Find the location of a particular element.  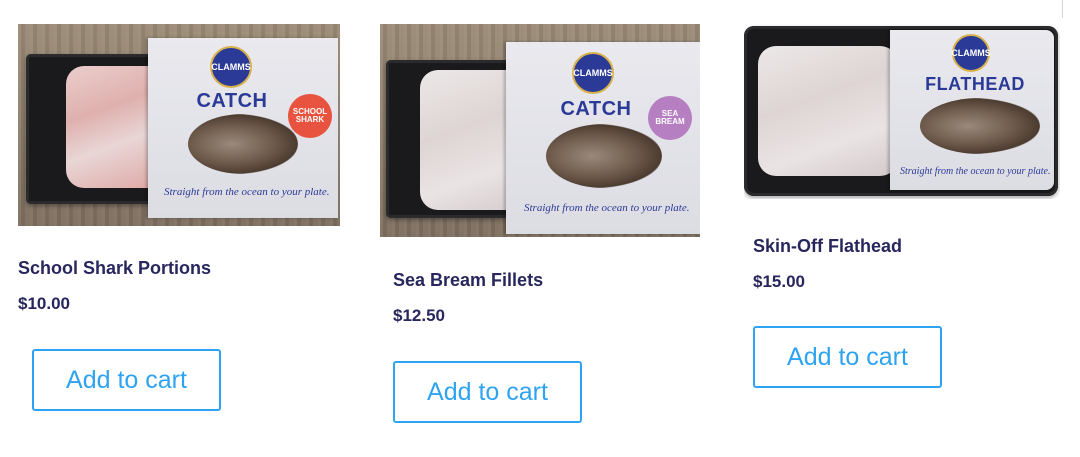

page-edge-divider is located at coordinates (1062, 9).